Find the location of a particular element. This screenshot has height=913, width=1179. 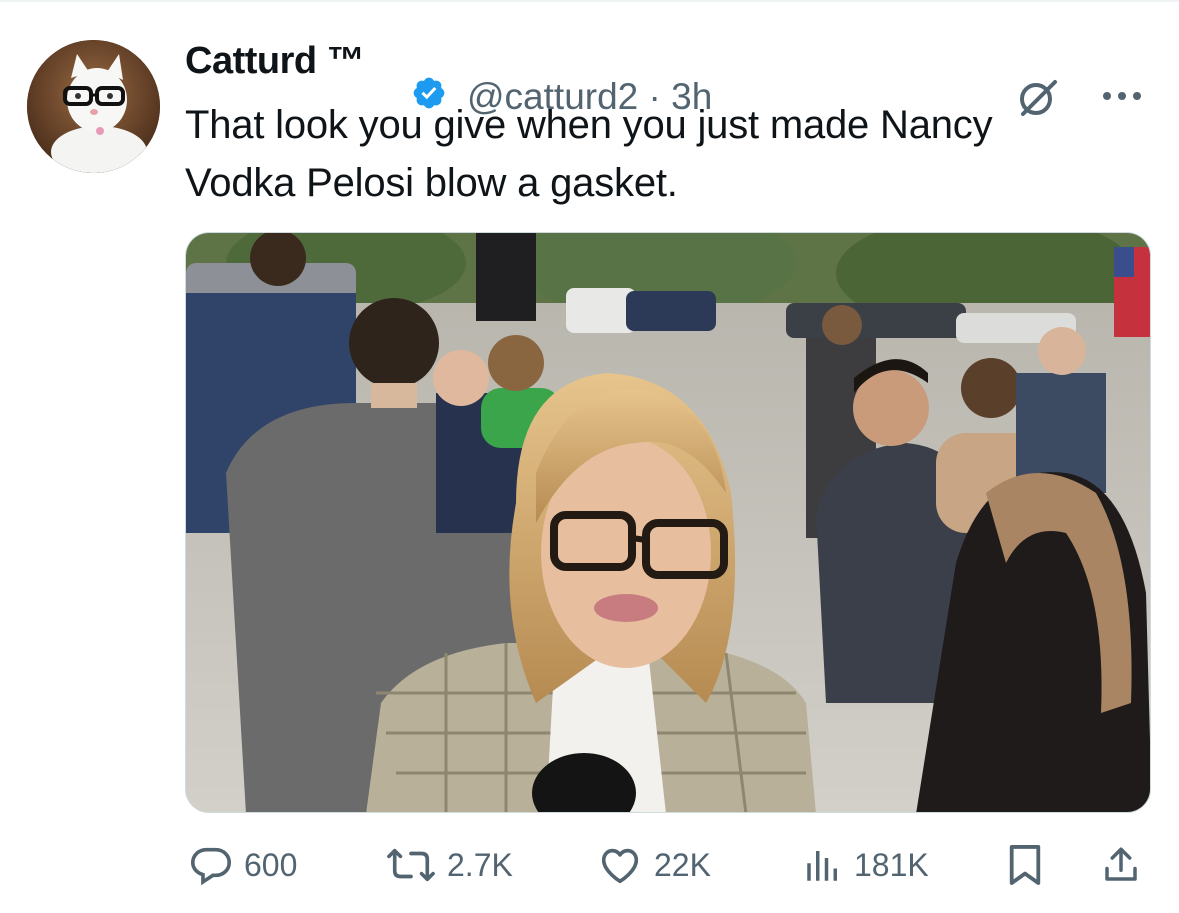

bookmark-icon is located at coordinates (1025, 865).